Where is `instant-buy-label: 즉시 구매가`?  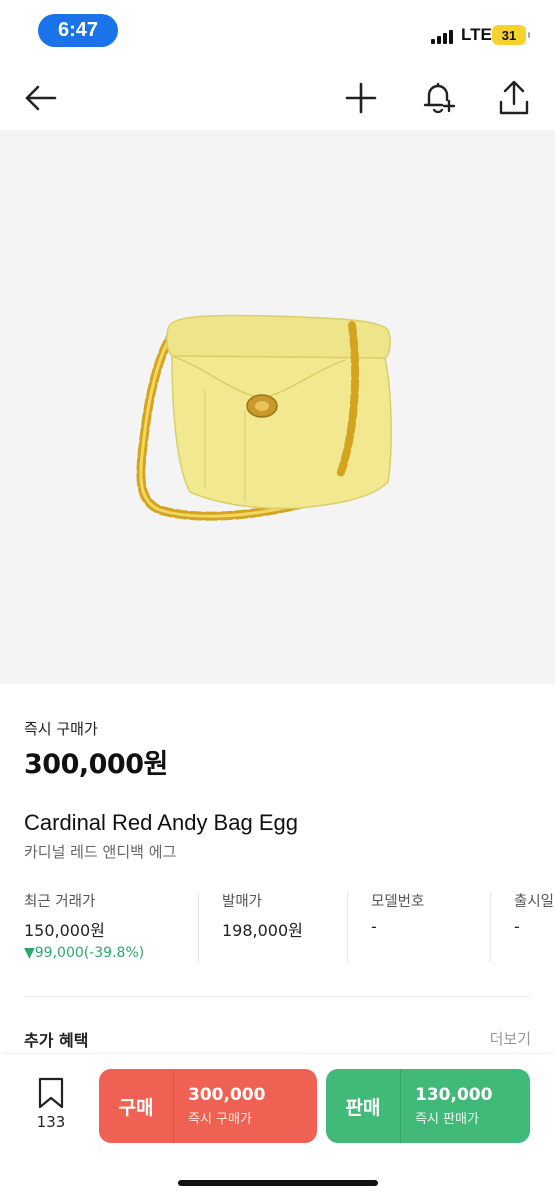
instant-buy-label: 즉시 구매가 is located at coordinates (61, 729).